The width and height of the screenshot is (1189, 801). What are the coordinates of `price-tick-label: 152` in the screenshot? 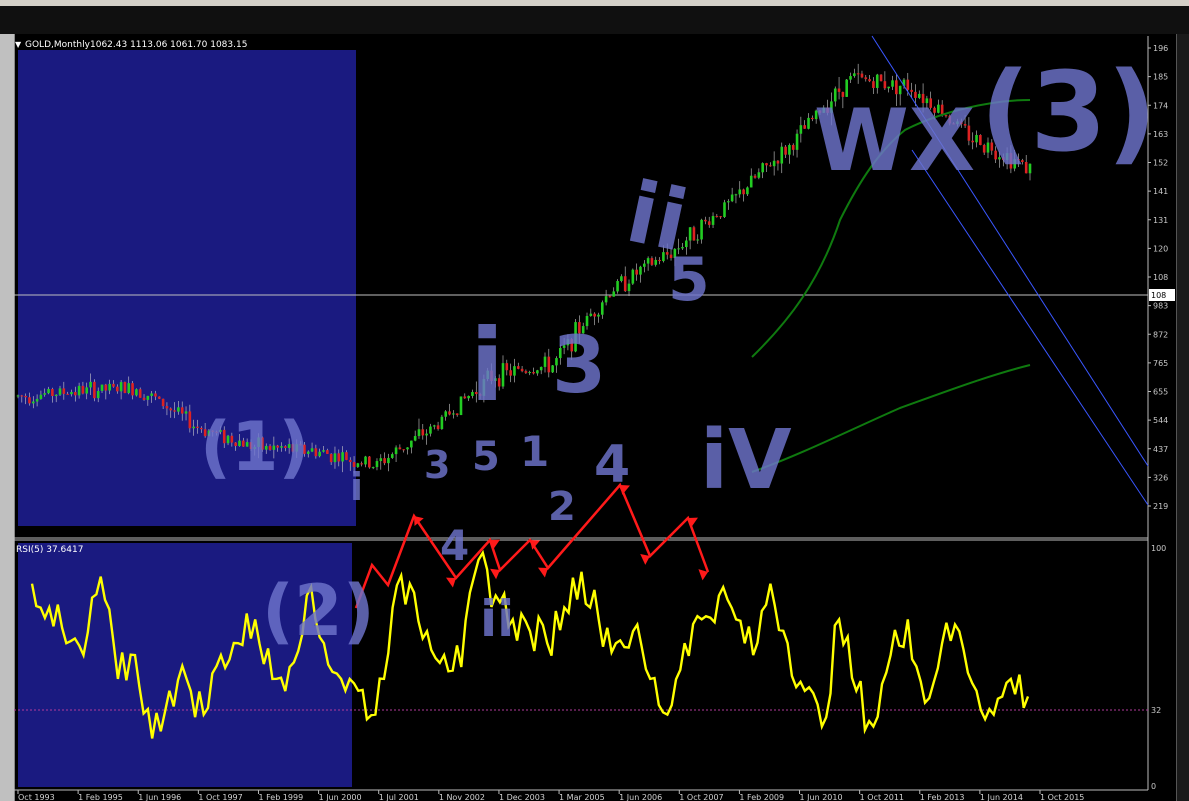 It's located at (1160, 163).